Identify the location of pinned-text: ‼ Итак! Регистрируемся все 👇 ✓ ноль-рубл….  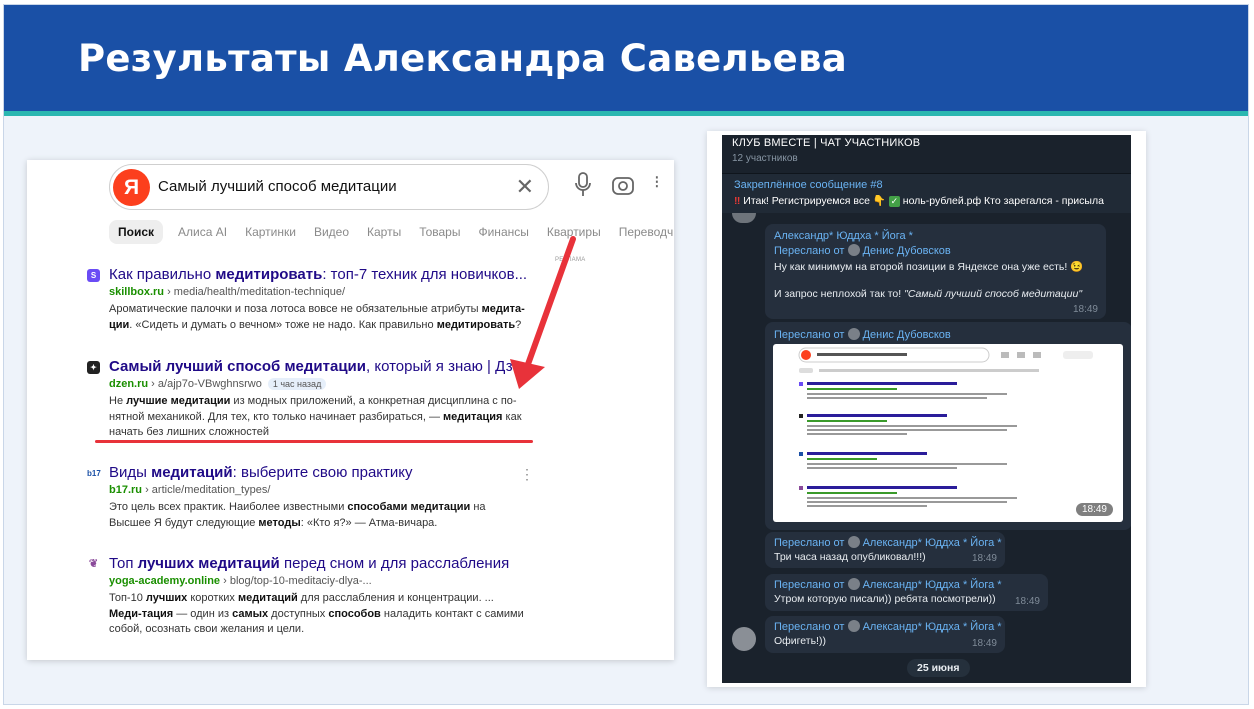
(919, 201).